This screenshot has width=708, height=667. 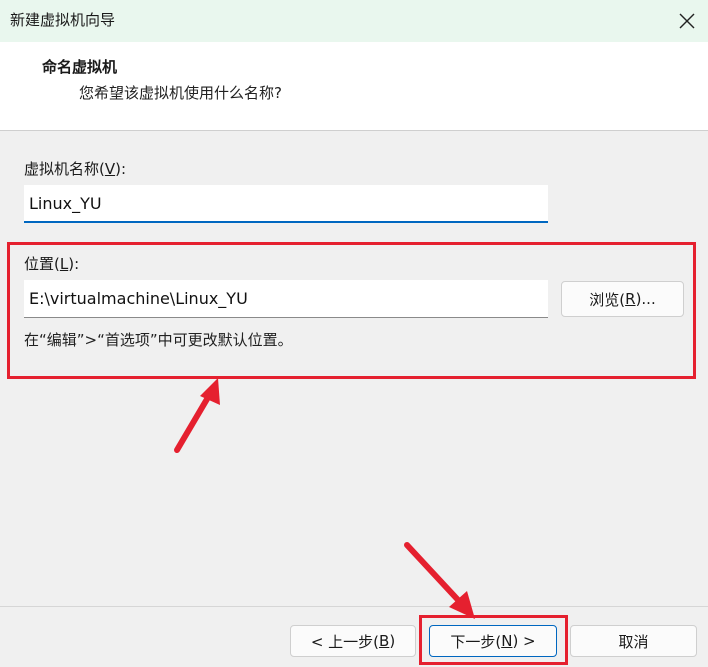 What do you see at coordinates (439, 580) in the screenshot?
I see `arrow-to-next-icon` at bounding box center [439, 580].